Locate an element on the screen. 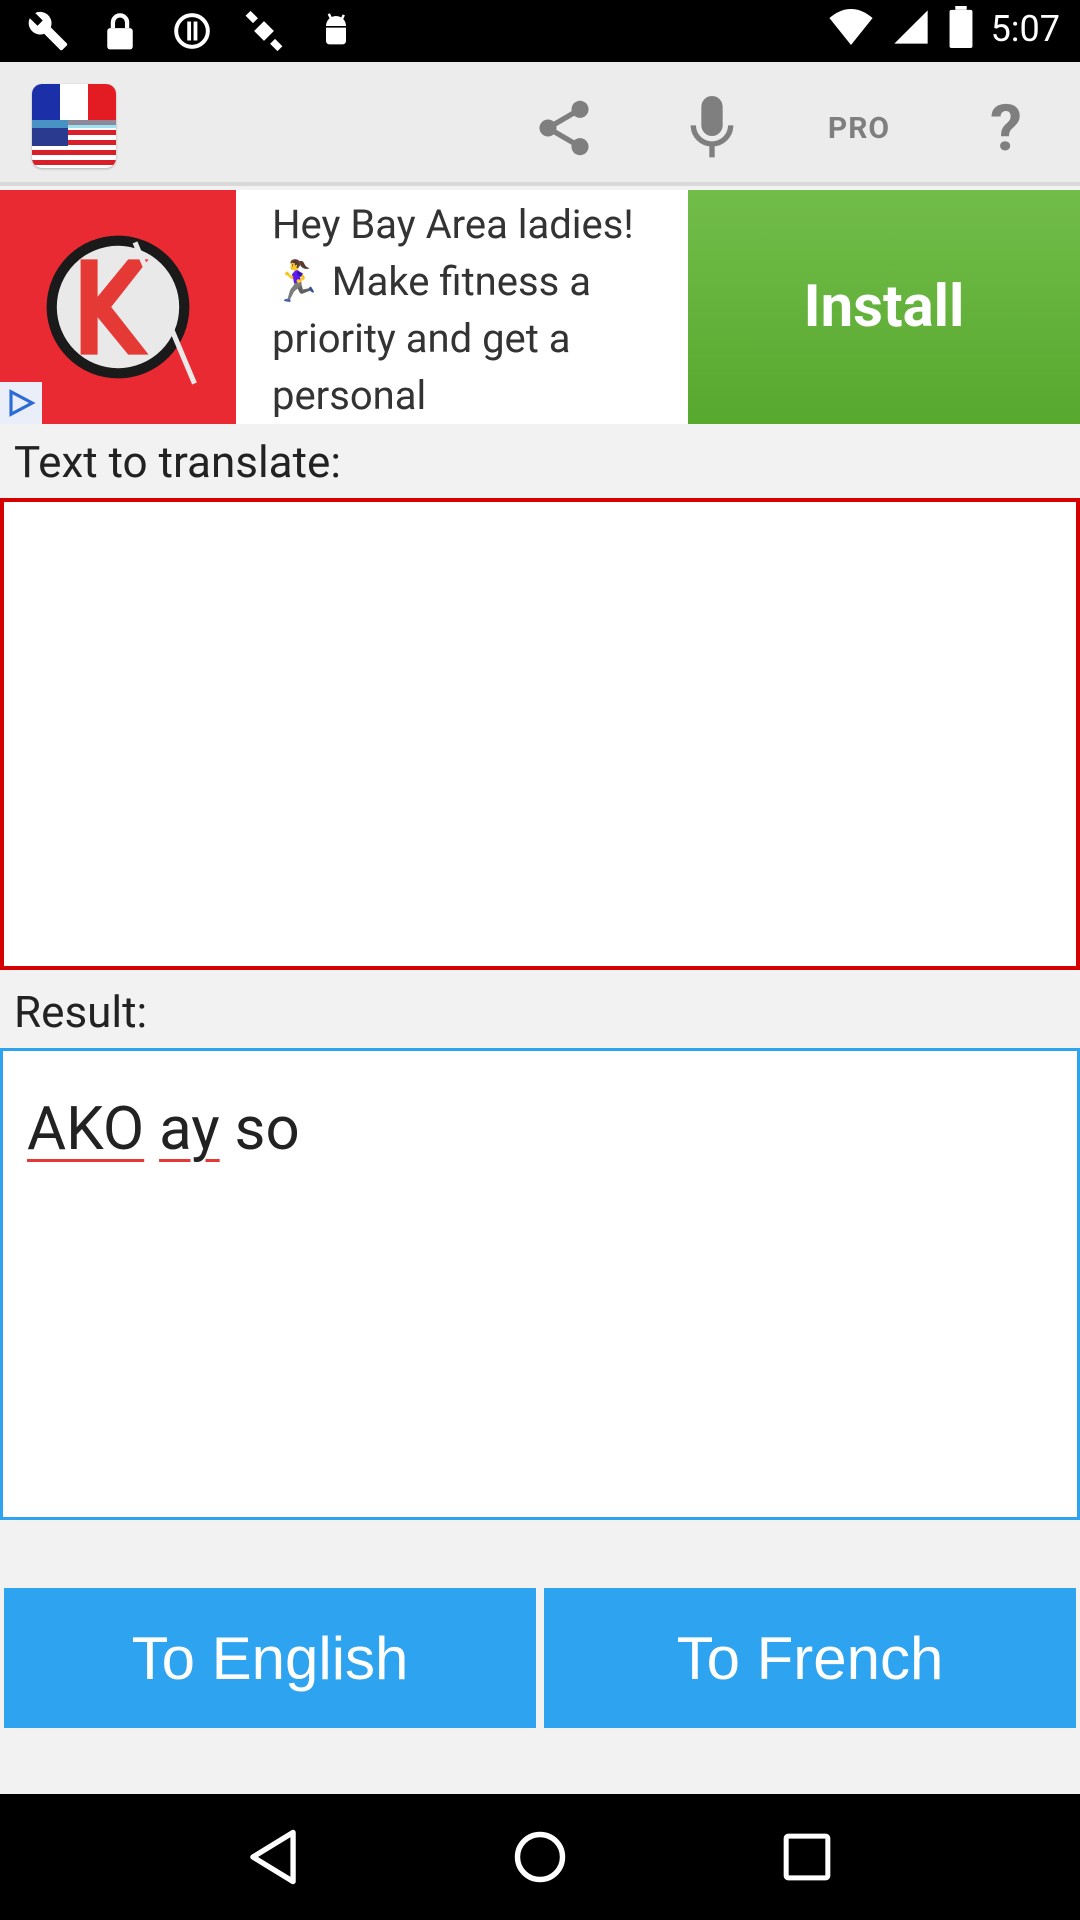  gps-icon is located at coordinates (264, 31).